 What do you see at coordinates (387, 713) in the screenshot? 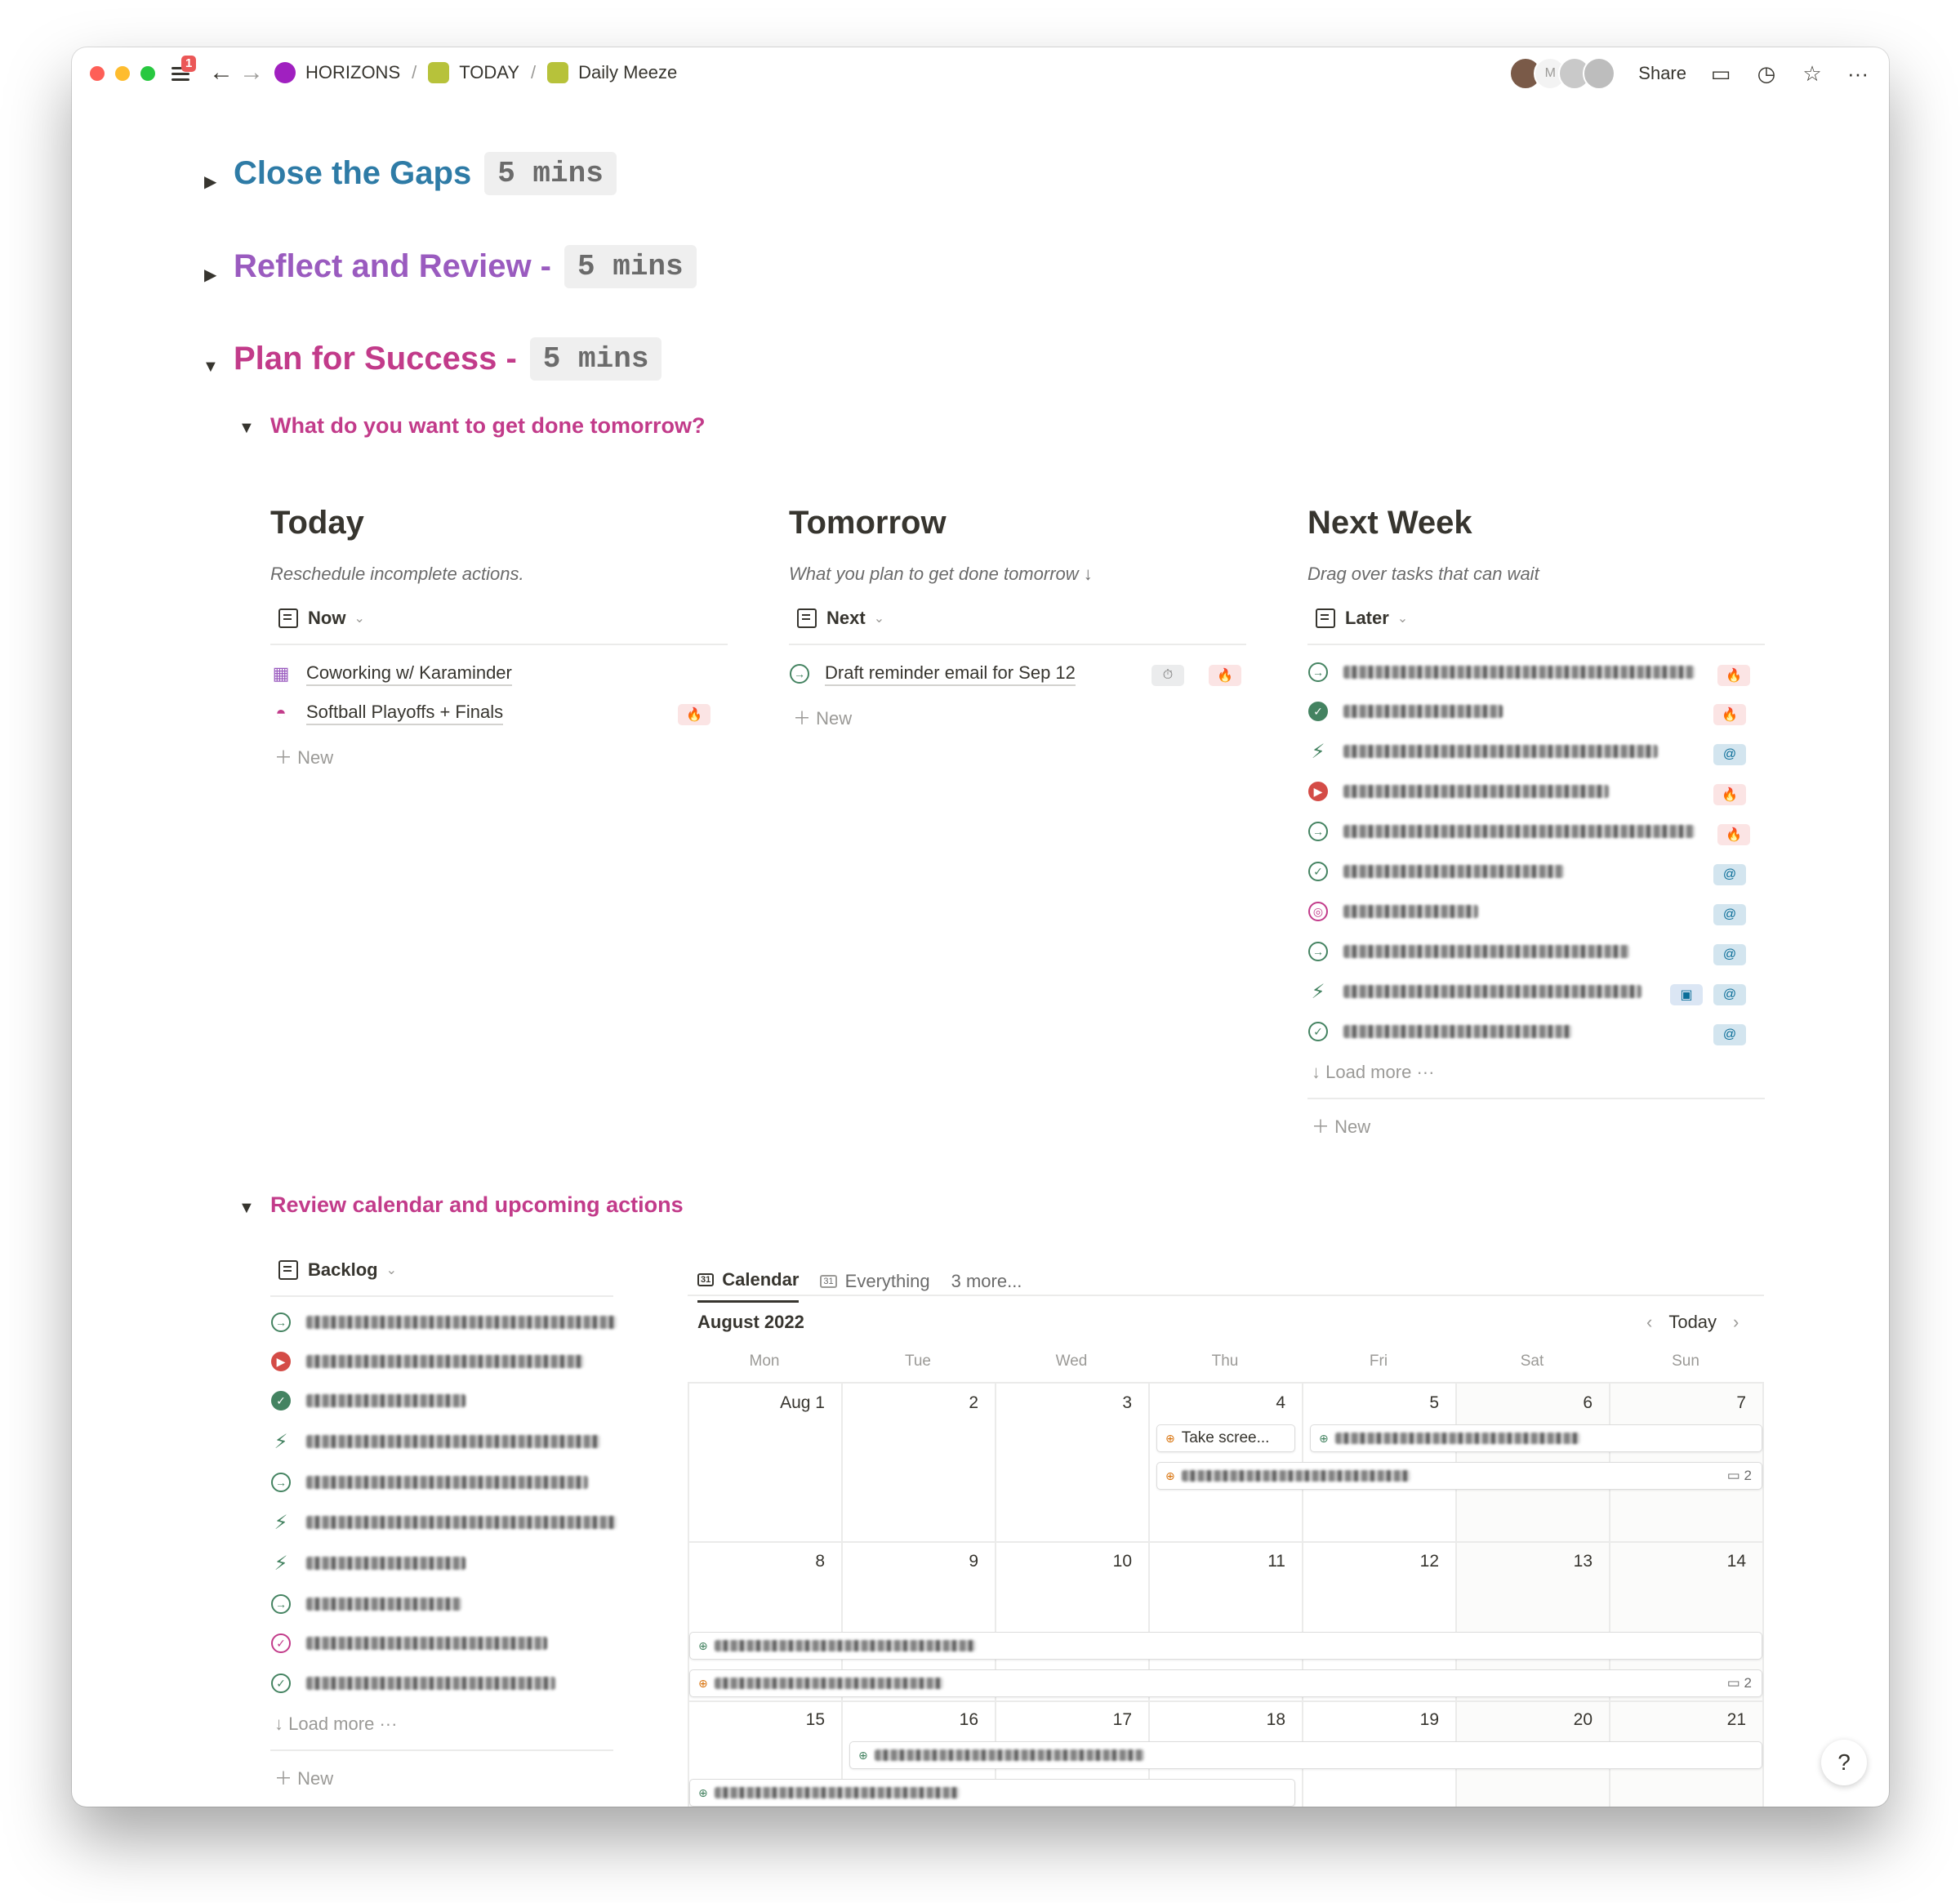
I see `list-item: ◓ Softball Playoffs + Finals` at bounding box center [387, 713].